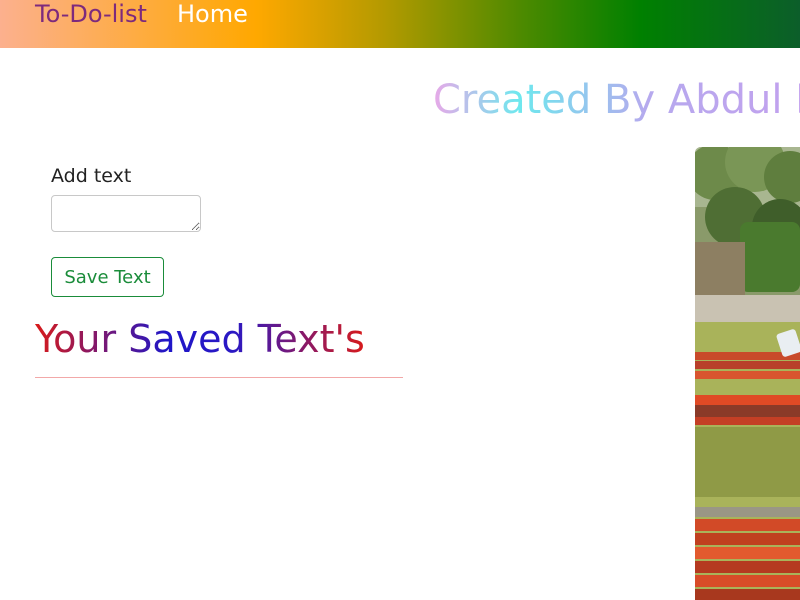 The height and width of the screenshot is (600, 800). I want to click on add-text-label: Add text, so click(91, 176).